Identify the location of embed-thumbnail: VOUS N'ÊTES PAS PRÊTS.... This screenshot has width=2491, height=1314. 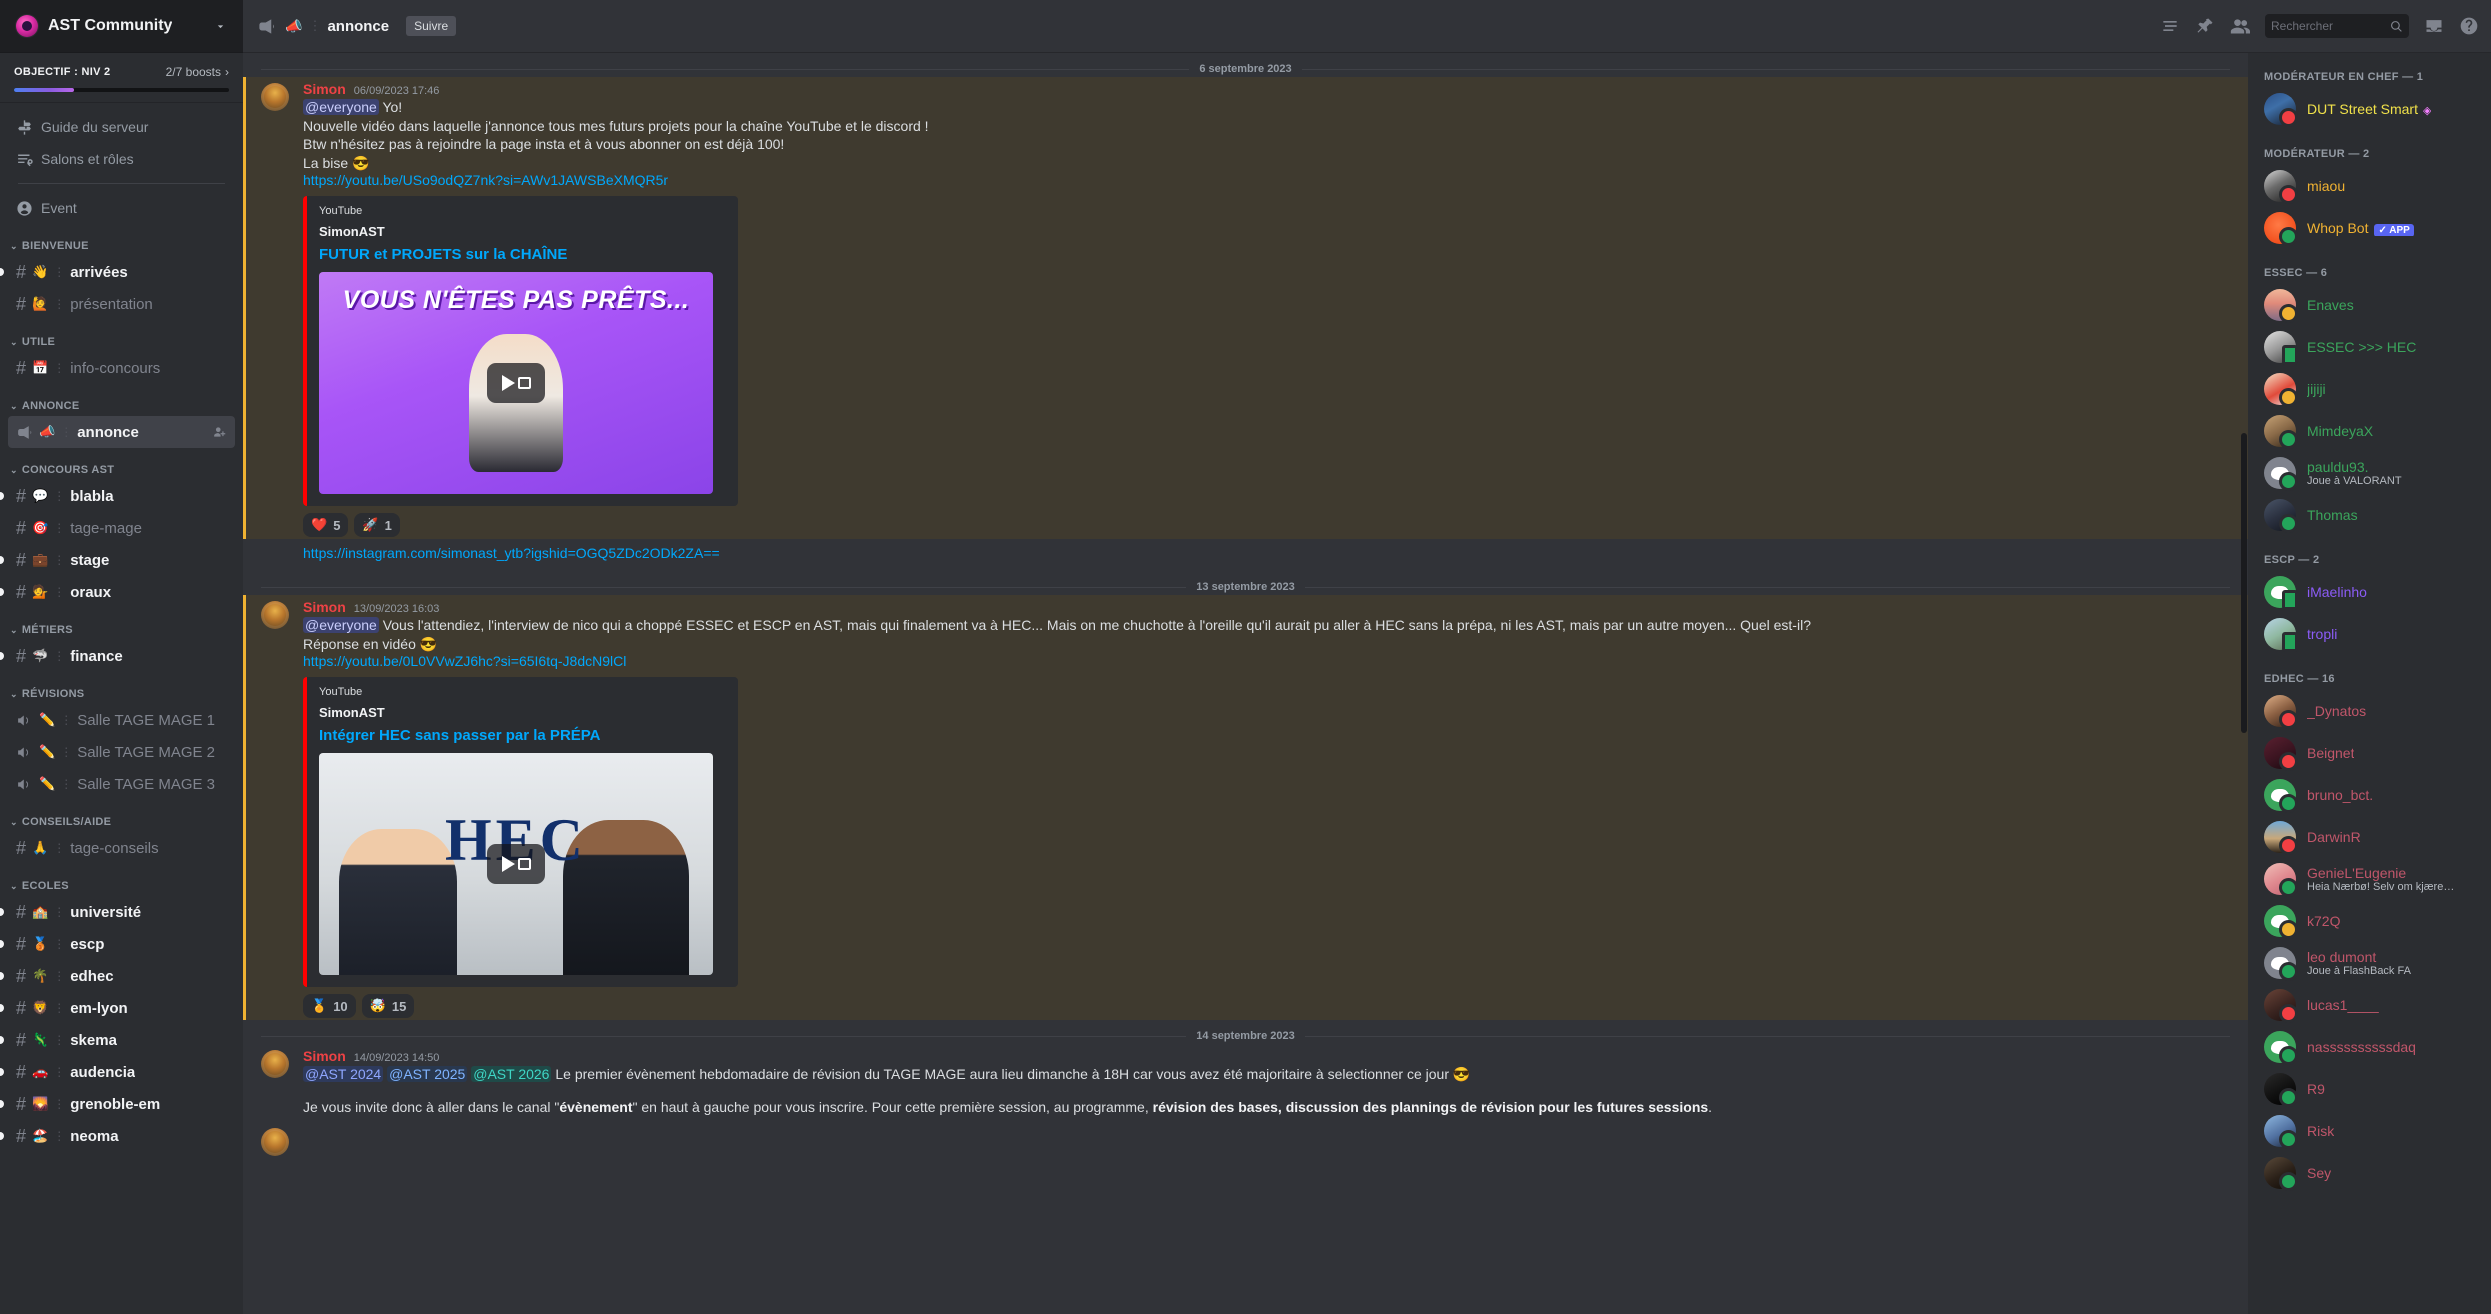
(516, 383).